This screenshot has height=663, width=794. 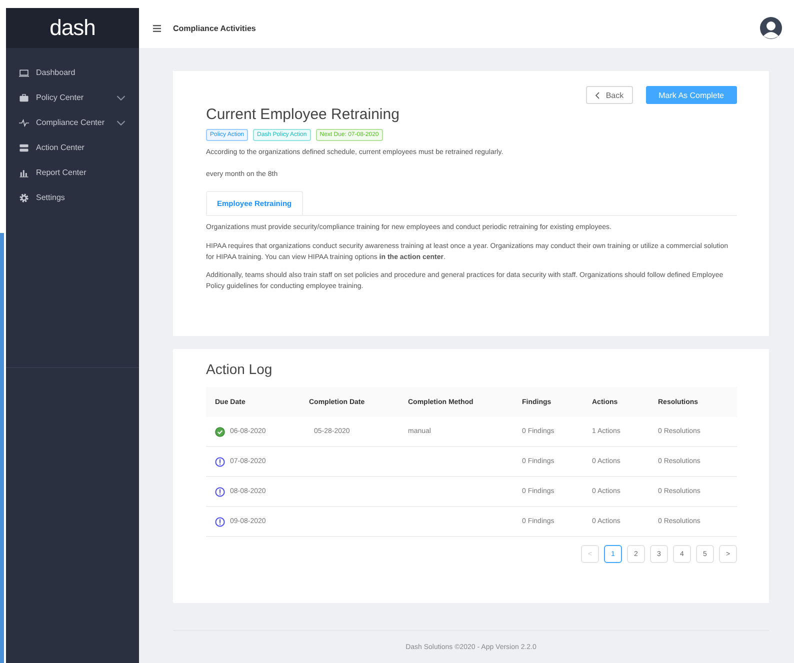 I want to click on bar-chart-icon, so click(x=24, y=173).